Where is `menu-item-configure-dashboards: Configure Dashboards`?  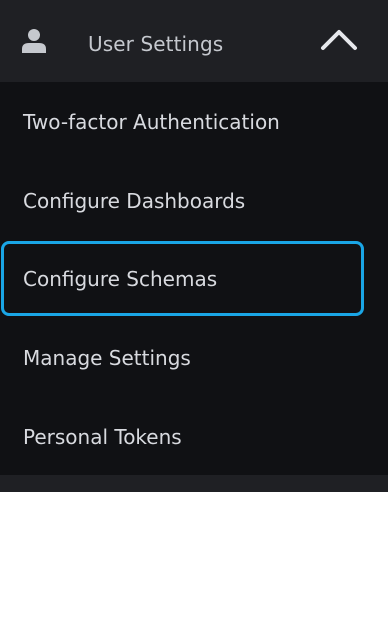 menu-item-configure-dashboards: Configure Dashboards is located at coordinates (194, 201).